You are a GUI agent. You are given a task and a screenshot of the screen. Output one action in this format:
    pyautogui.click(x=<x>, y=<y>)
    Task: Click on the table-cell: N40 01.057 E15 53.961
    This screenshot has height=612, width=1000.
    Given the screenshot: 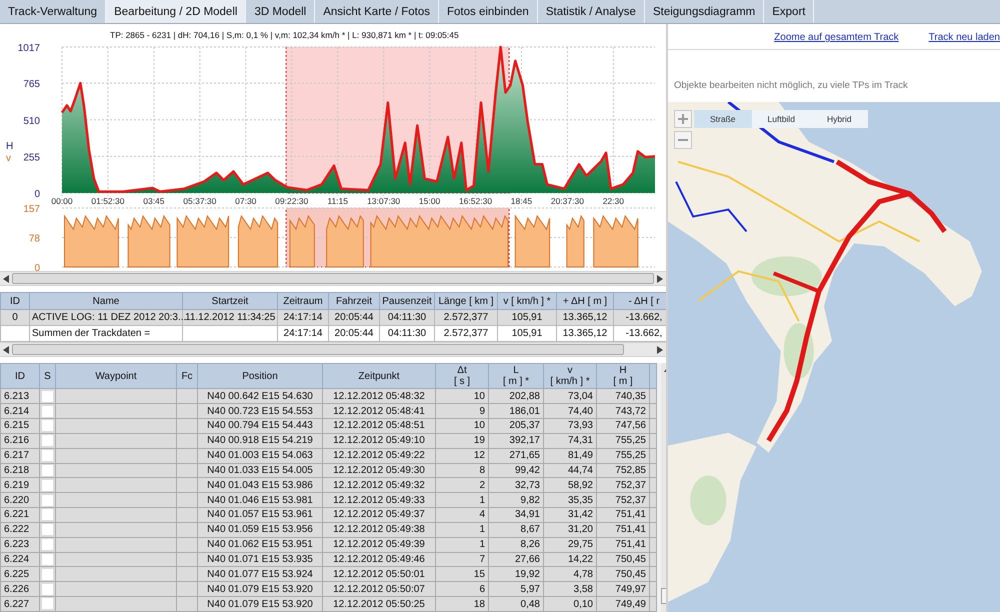 What is the action you would take?
    pyautogui.click(x=260, y=514)
    